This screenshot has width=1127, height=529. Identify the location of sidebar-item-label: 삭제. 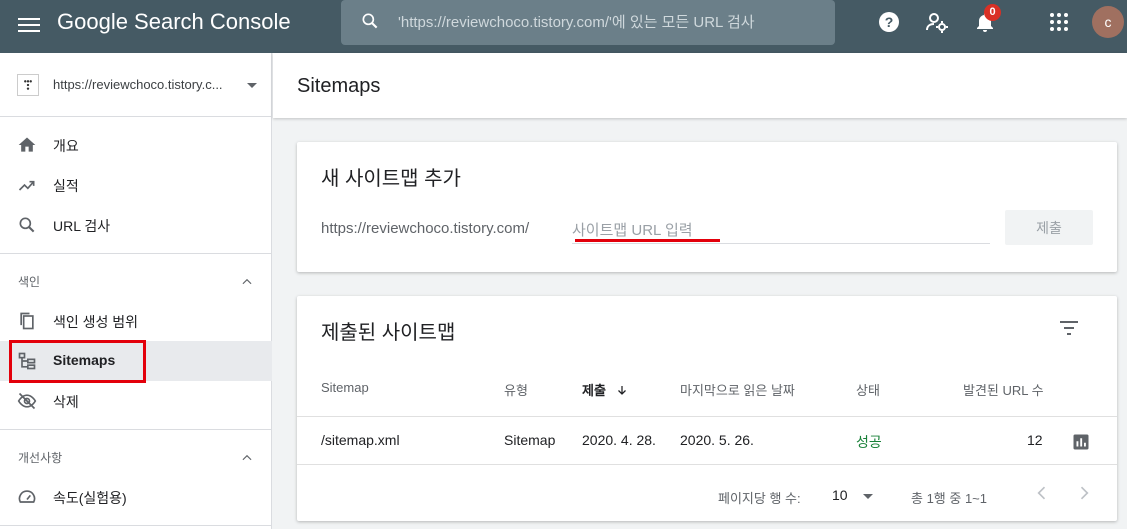
(66, 402).